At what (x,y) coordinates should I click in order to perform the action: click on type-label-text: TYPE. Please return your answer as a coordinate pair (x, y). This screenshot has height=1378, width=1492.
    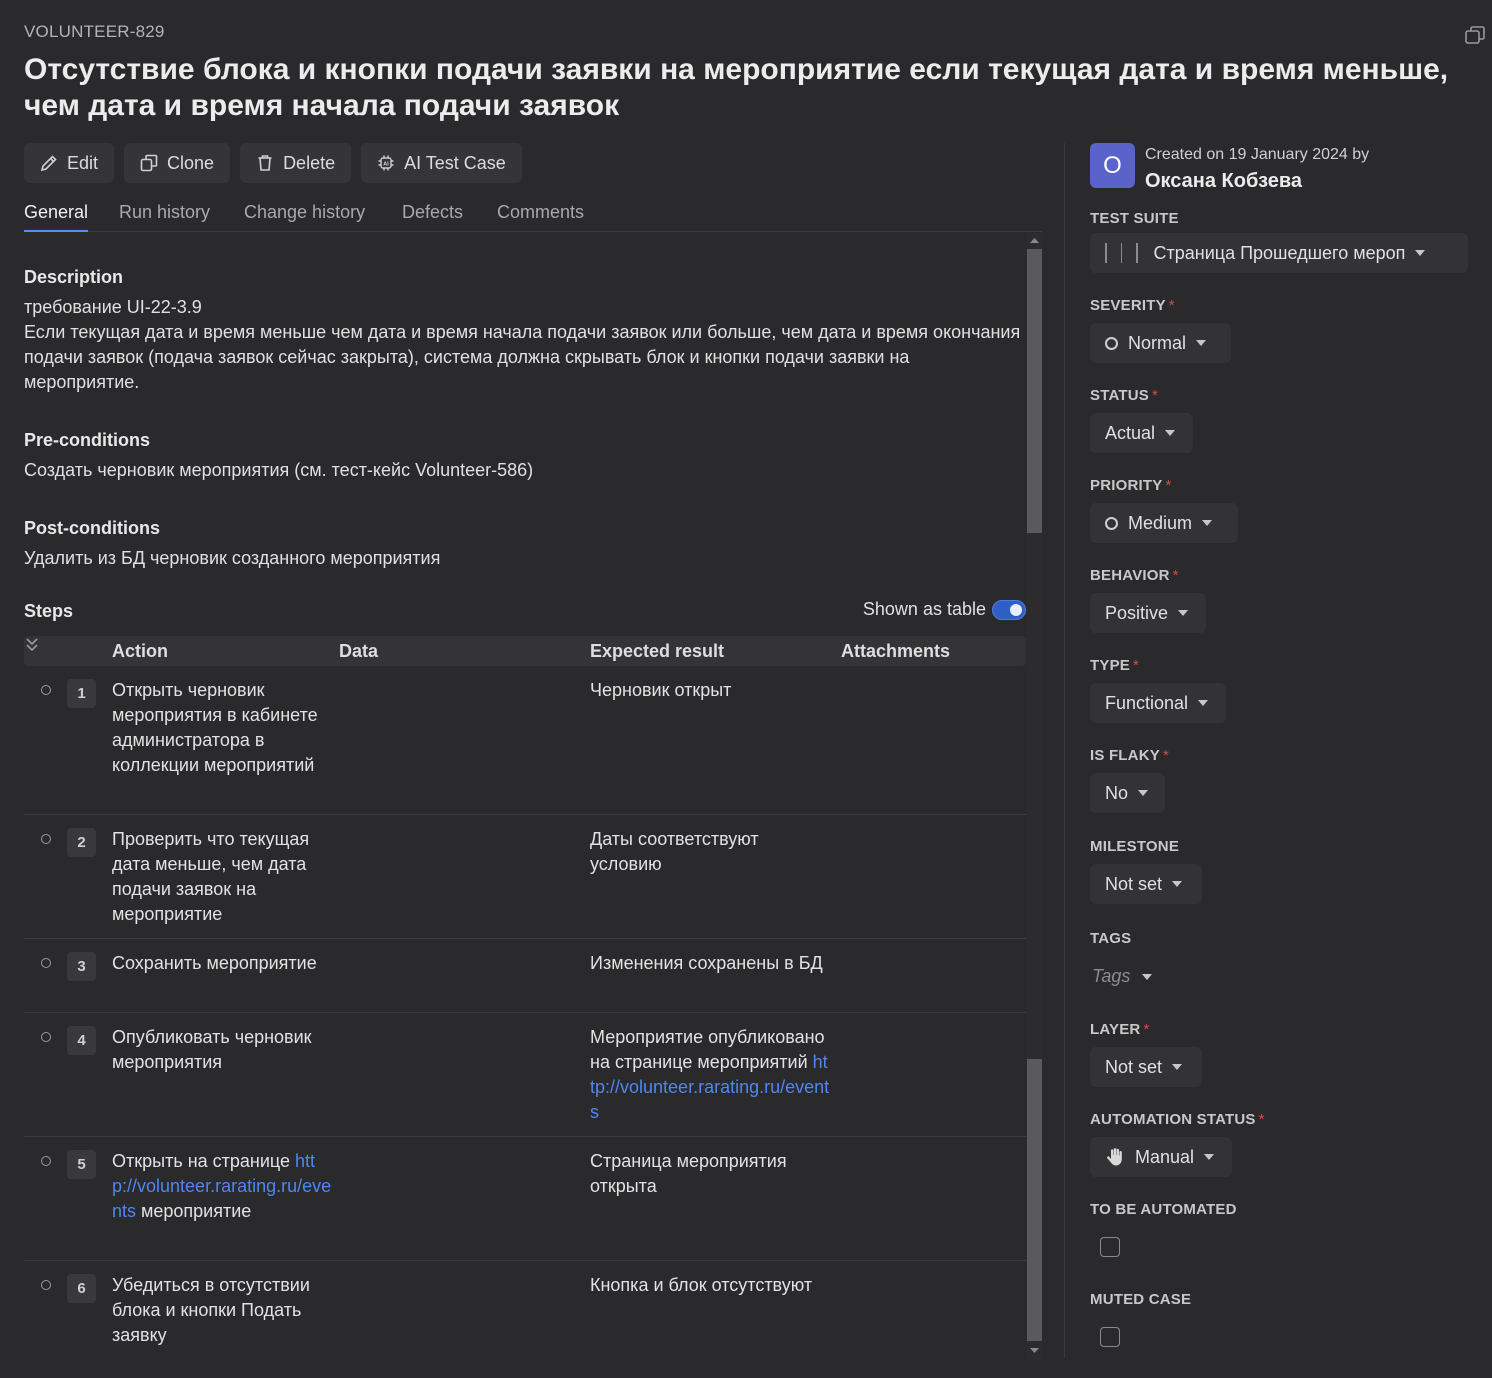
    Looking at the image, I should click on (1110, 665).